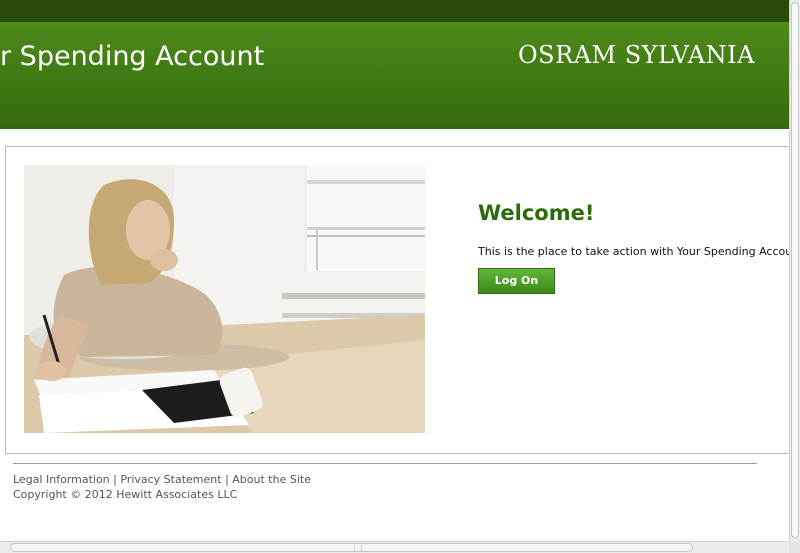 The image size is (800, 553). I want to click on horizontal-scrollbar: ⋮⋮, so click(394, 547).